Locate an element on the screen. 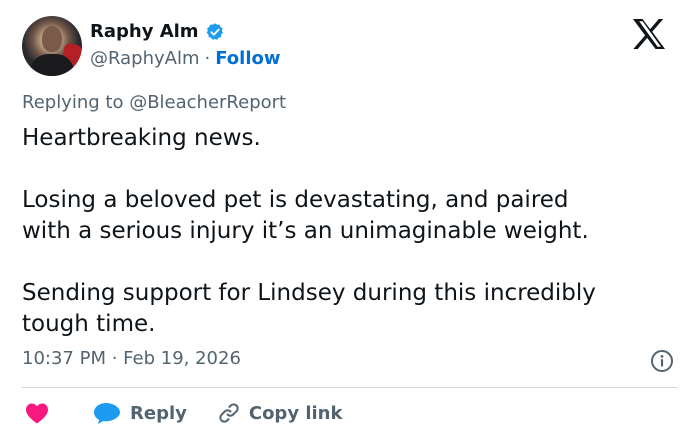  tweet-actions: Reply Copy link is located at coordinates (183, 413).